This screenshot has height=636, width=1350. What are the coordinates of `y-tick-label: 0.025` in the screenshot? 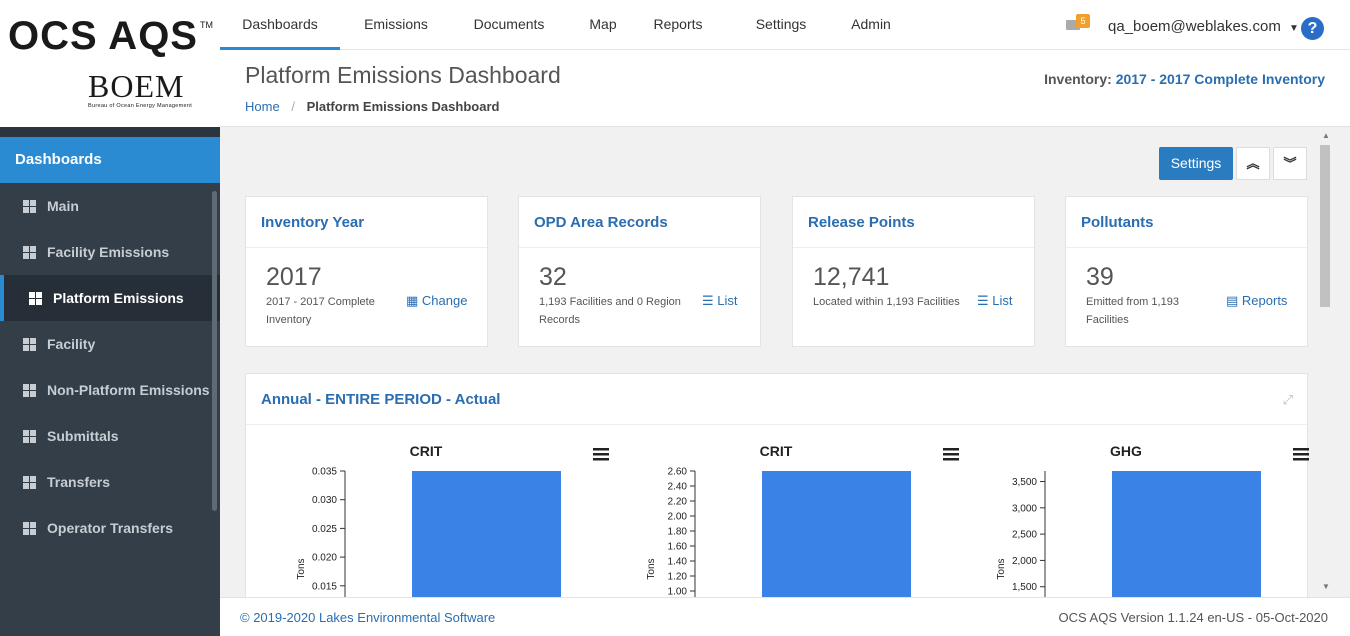 It's located at (324, 529).